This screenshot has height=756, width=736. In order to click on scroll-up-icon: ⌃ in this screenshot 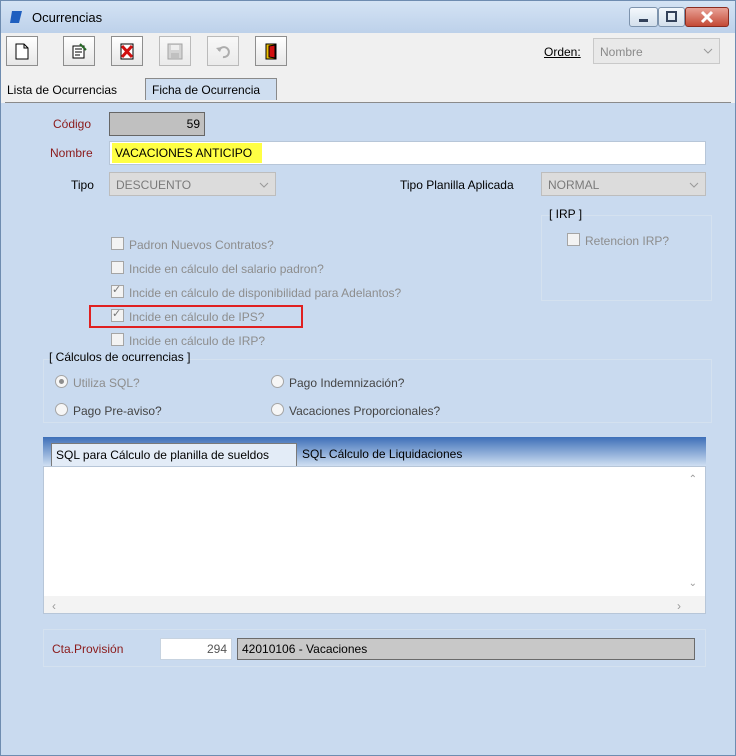, I will do `click(693, 479)`.